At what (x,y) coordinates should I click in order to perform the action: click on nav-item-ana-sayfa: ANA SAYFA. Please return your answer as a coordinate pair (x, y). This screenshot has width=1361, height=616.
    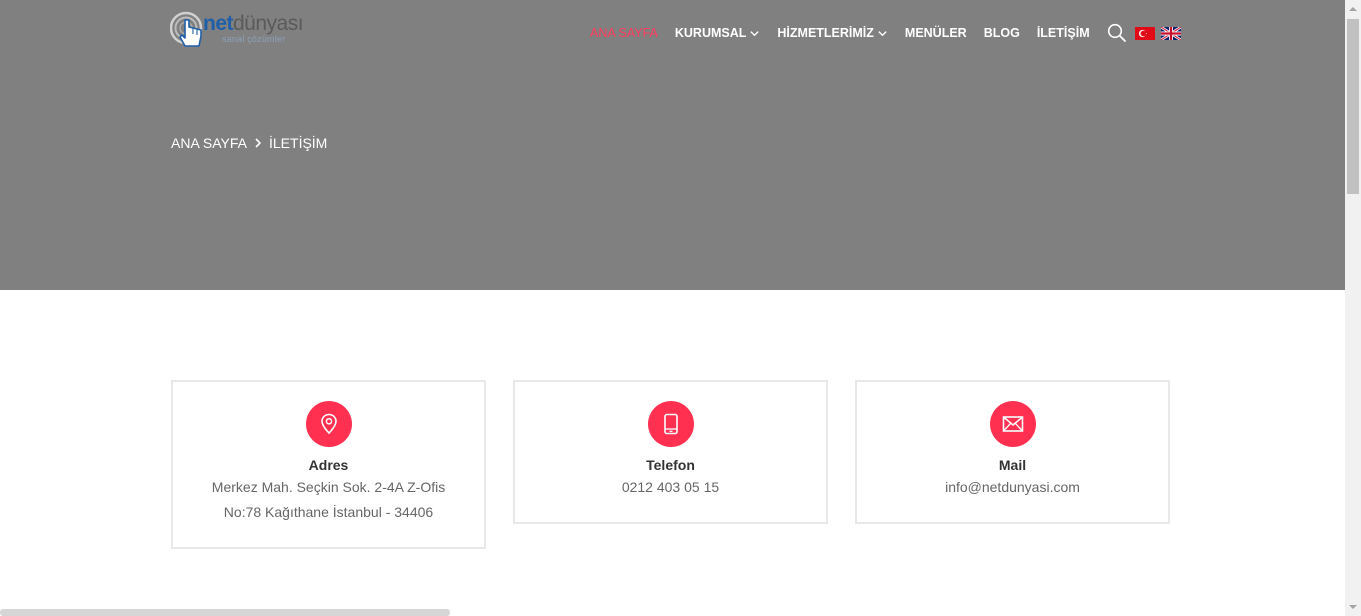
    Looking at the image, I should click on (624, 33).